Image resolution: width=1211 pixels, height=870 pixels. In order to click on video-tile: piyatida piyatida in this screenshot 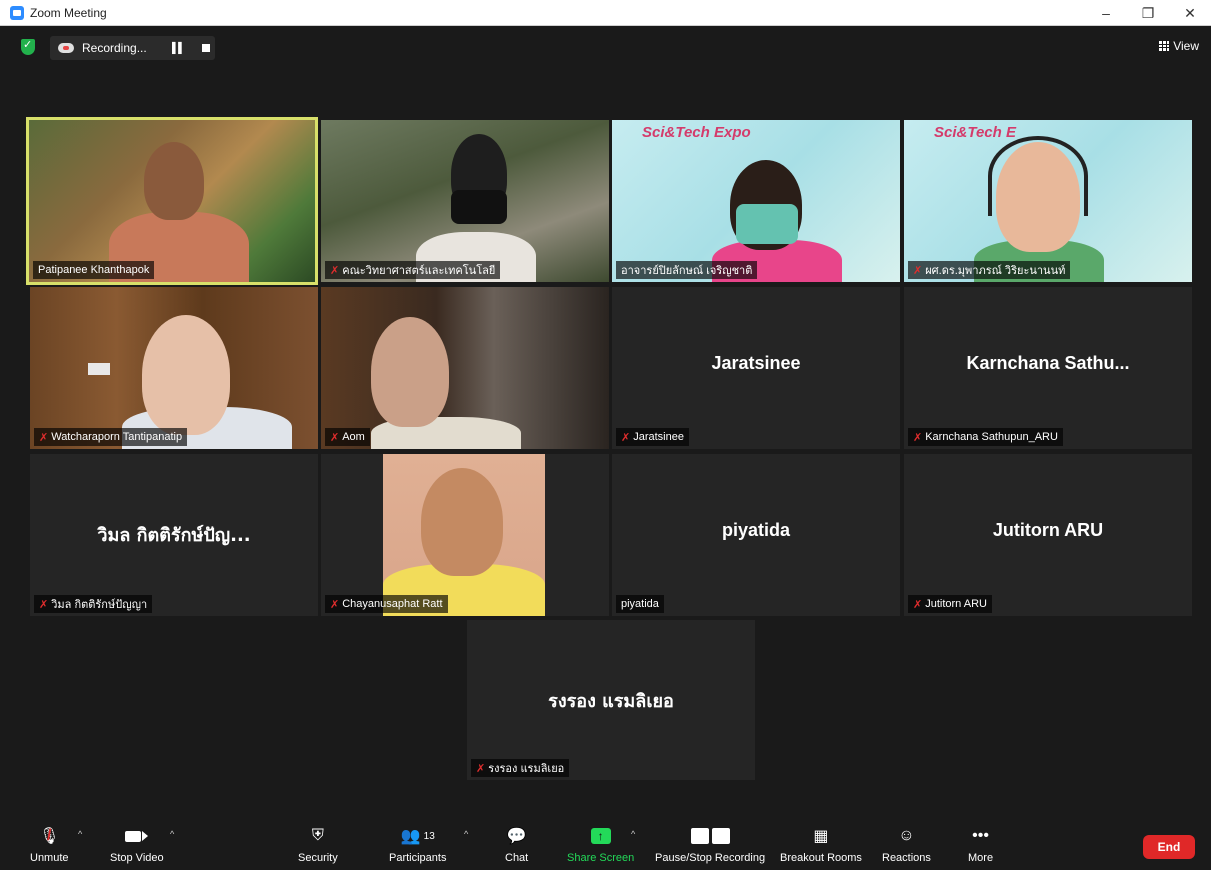, I will do `click(756, 535)`.